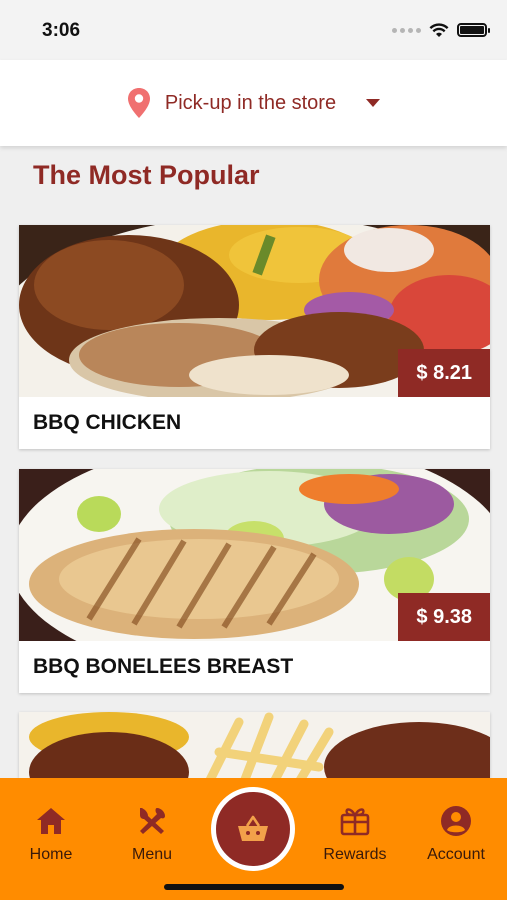 This screenshot has width=507, height=900. I want to click on gift-icon, so click(355, 822).